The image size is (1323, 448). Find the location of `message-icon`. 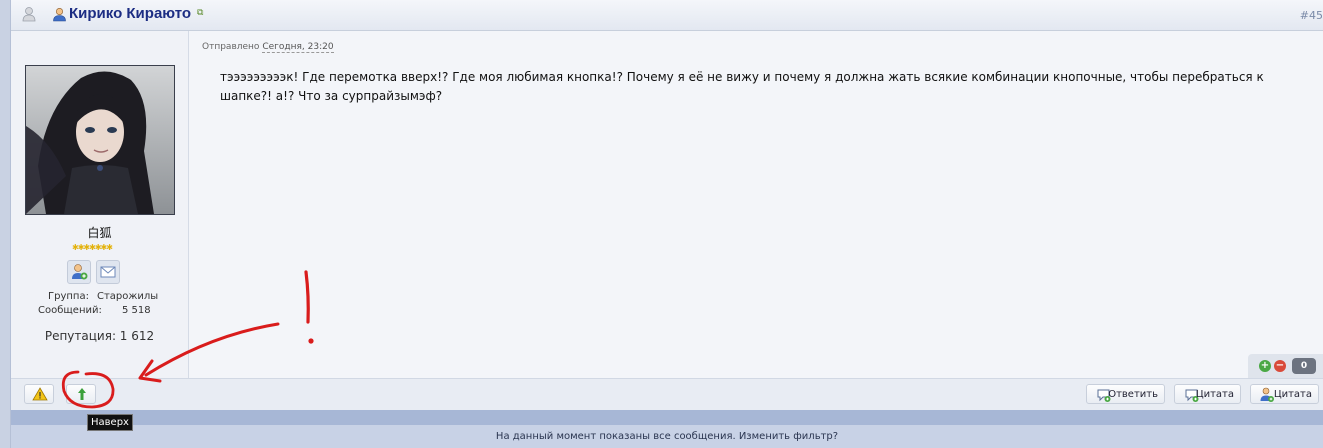

message-icon is located at coordinates (108, 272).